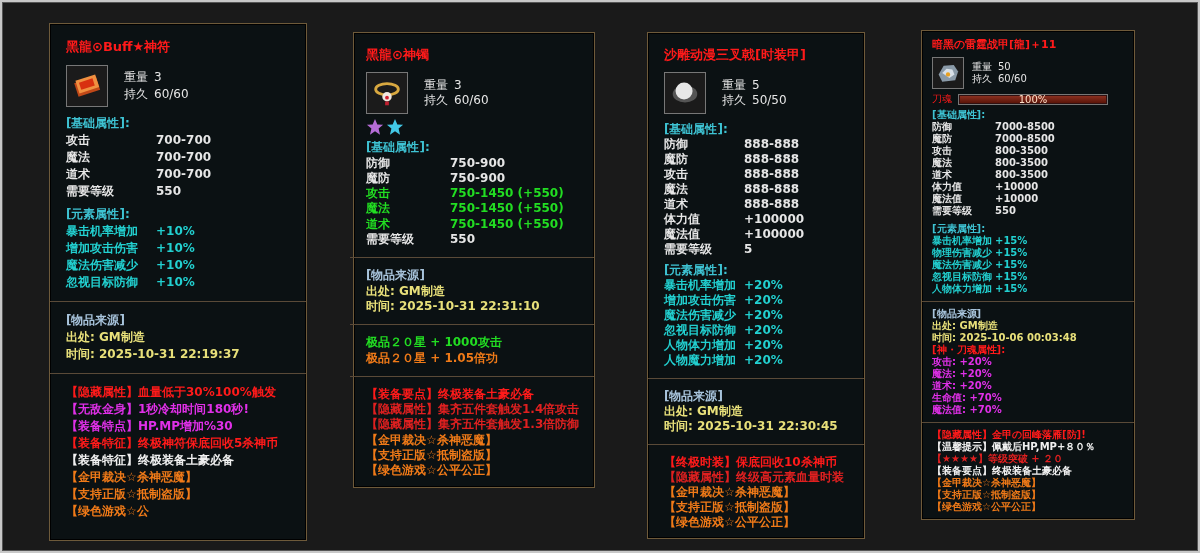 The width and height of the screenshot is (1200, 553). Describe the element at coordinates (676, 159) in the screenshot. I see `stat-label: 魔防` at that location.